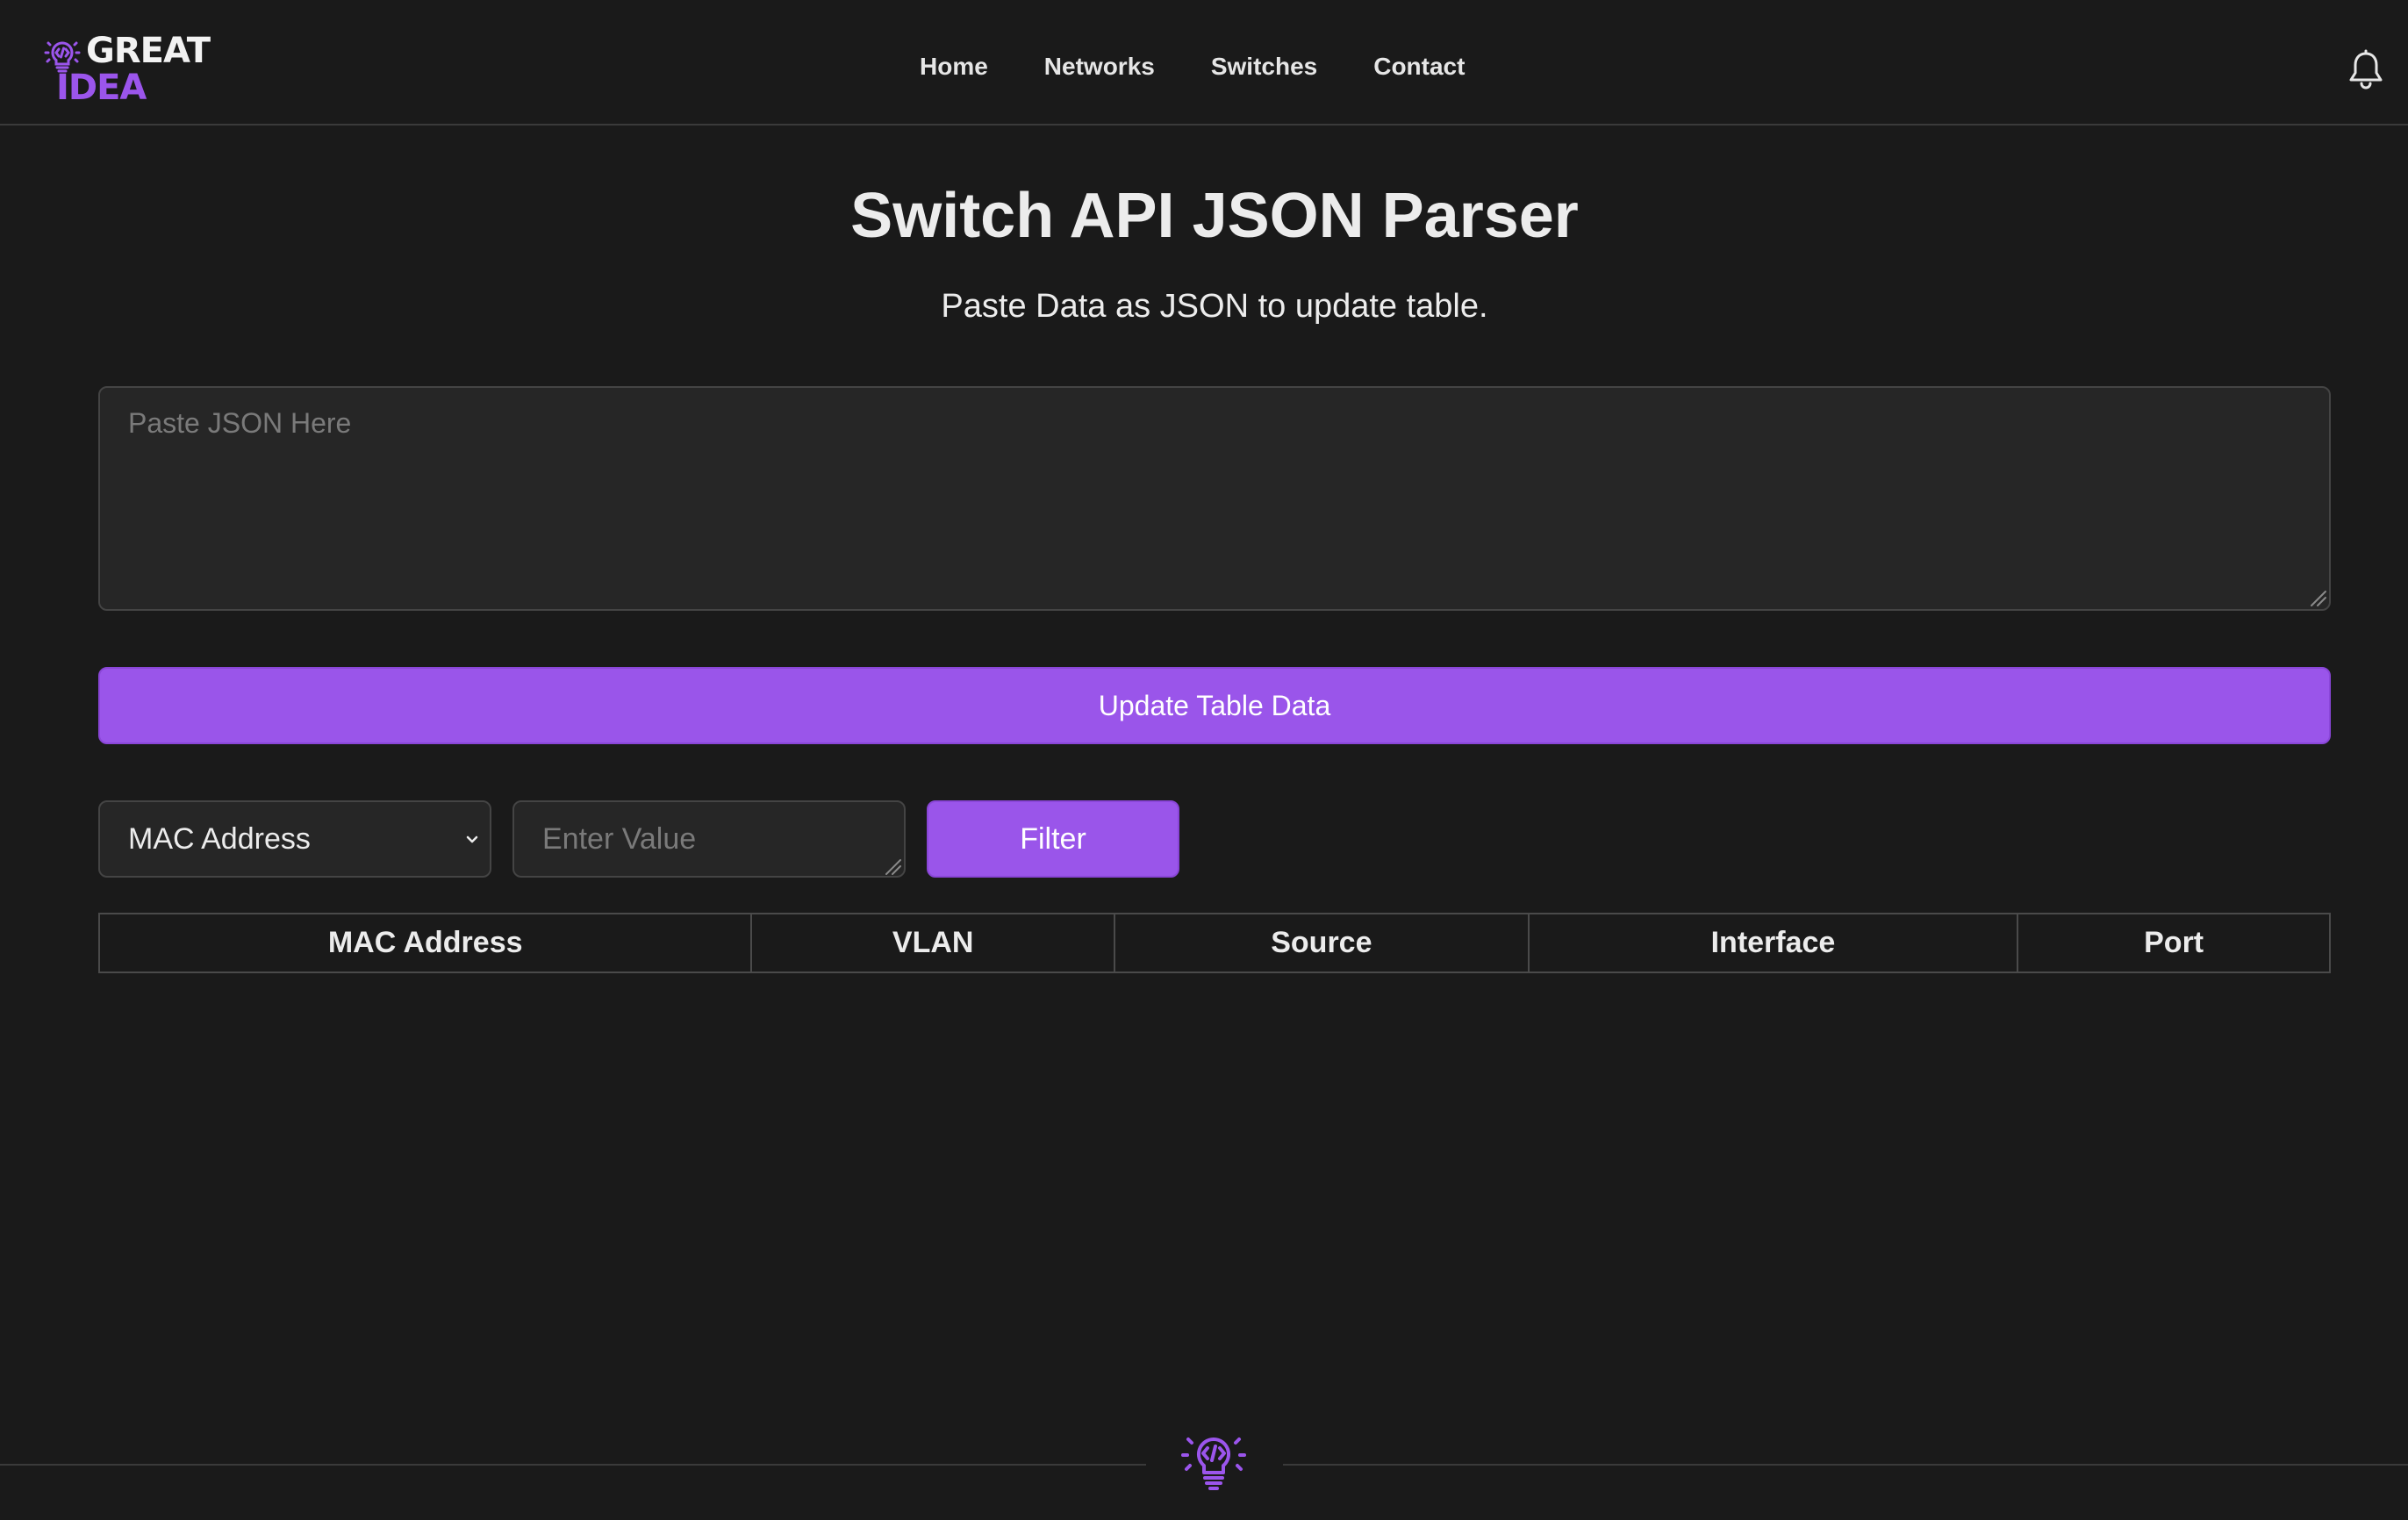  Describe the element at coordinates (933, 943) in the screenshot. I see `column-header-vlan: VLAN` at that location.